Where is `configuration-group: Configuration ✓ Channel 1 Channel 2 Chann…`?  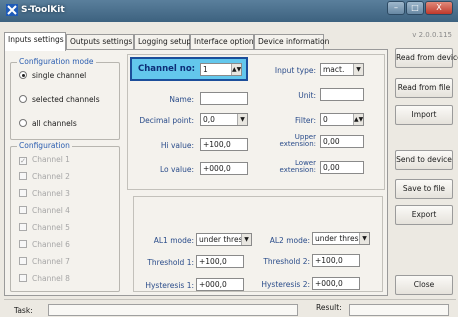
configuration-group: Configuration ✓ Channel 1 Channel 2 Chann… is located at coordinates (65, 216).